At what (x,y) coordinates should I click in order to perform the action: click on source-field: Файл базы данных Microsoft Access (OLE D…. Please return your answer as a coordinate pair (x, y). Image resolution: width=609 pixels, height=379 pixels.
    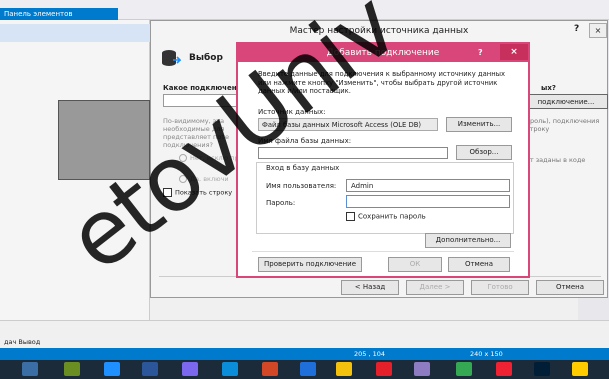
    Looking at the image, I should click on (348, 124).